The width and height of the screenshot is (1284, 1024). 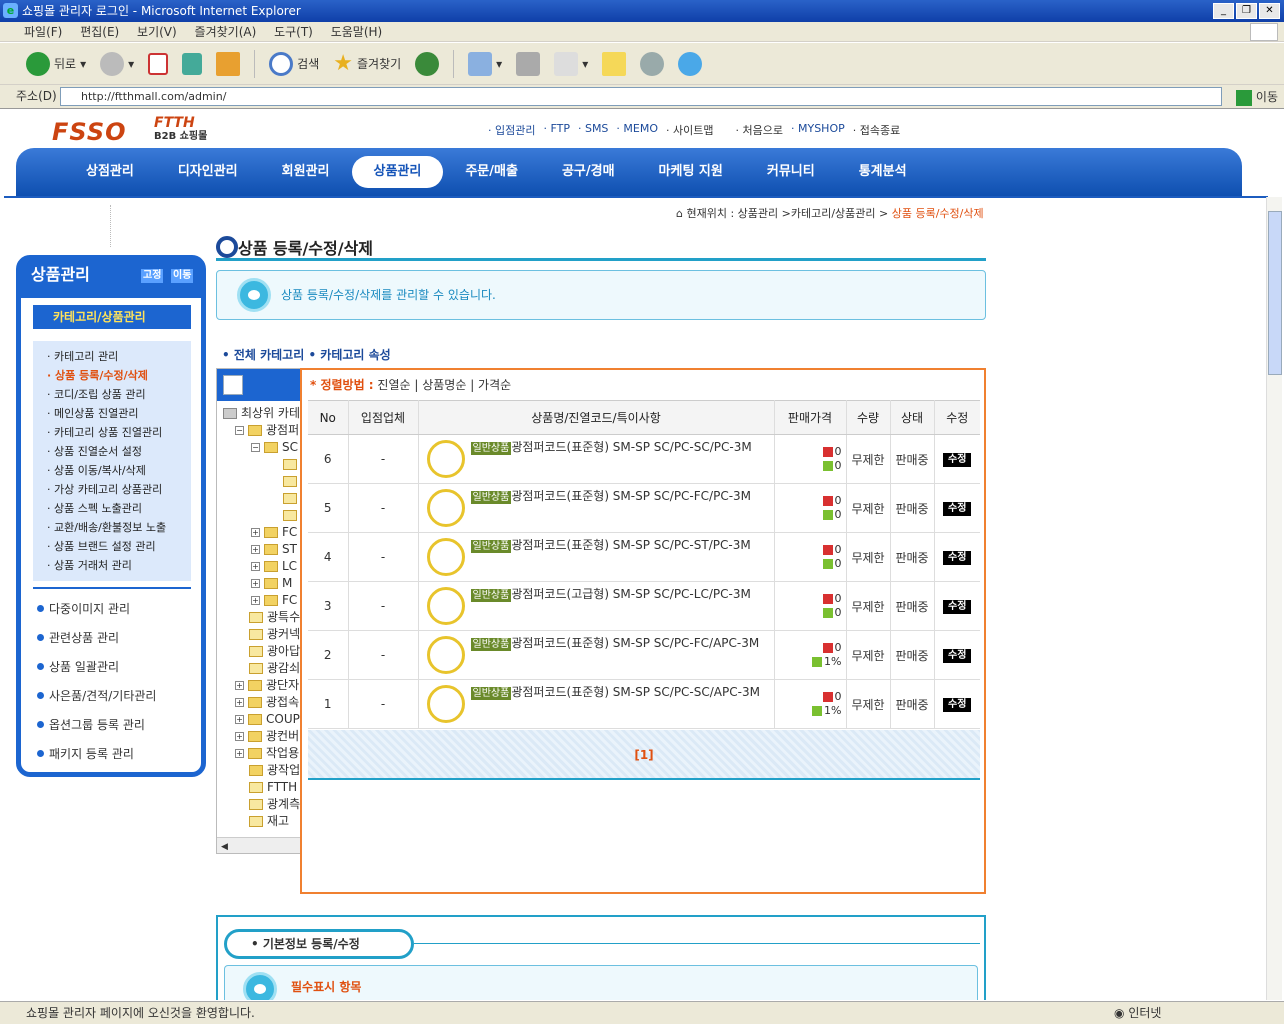 I want to click on page-link-1: [1], so click(x=643, y=755).